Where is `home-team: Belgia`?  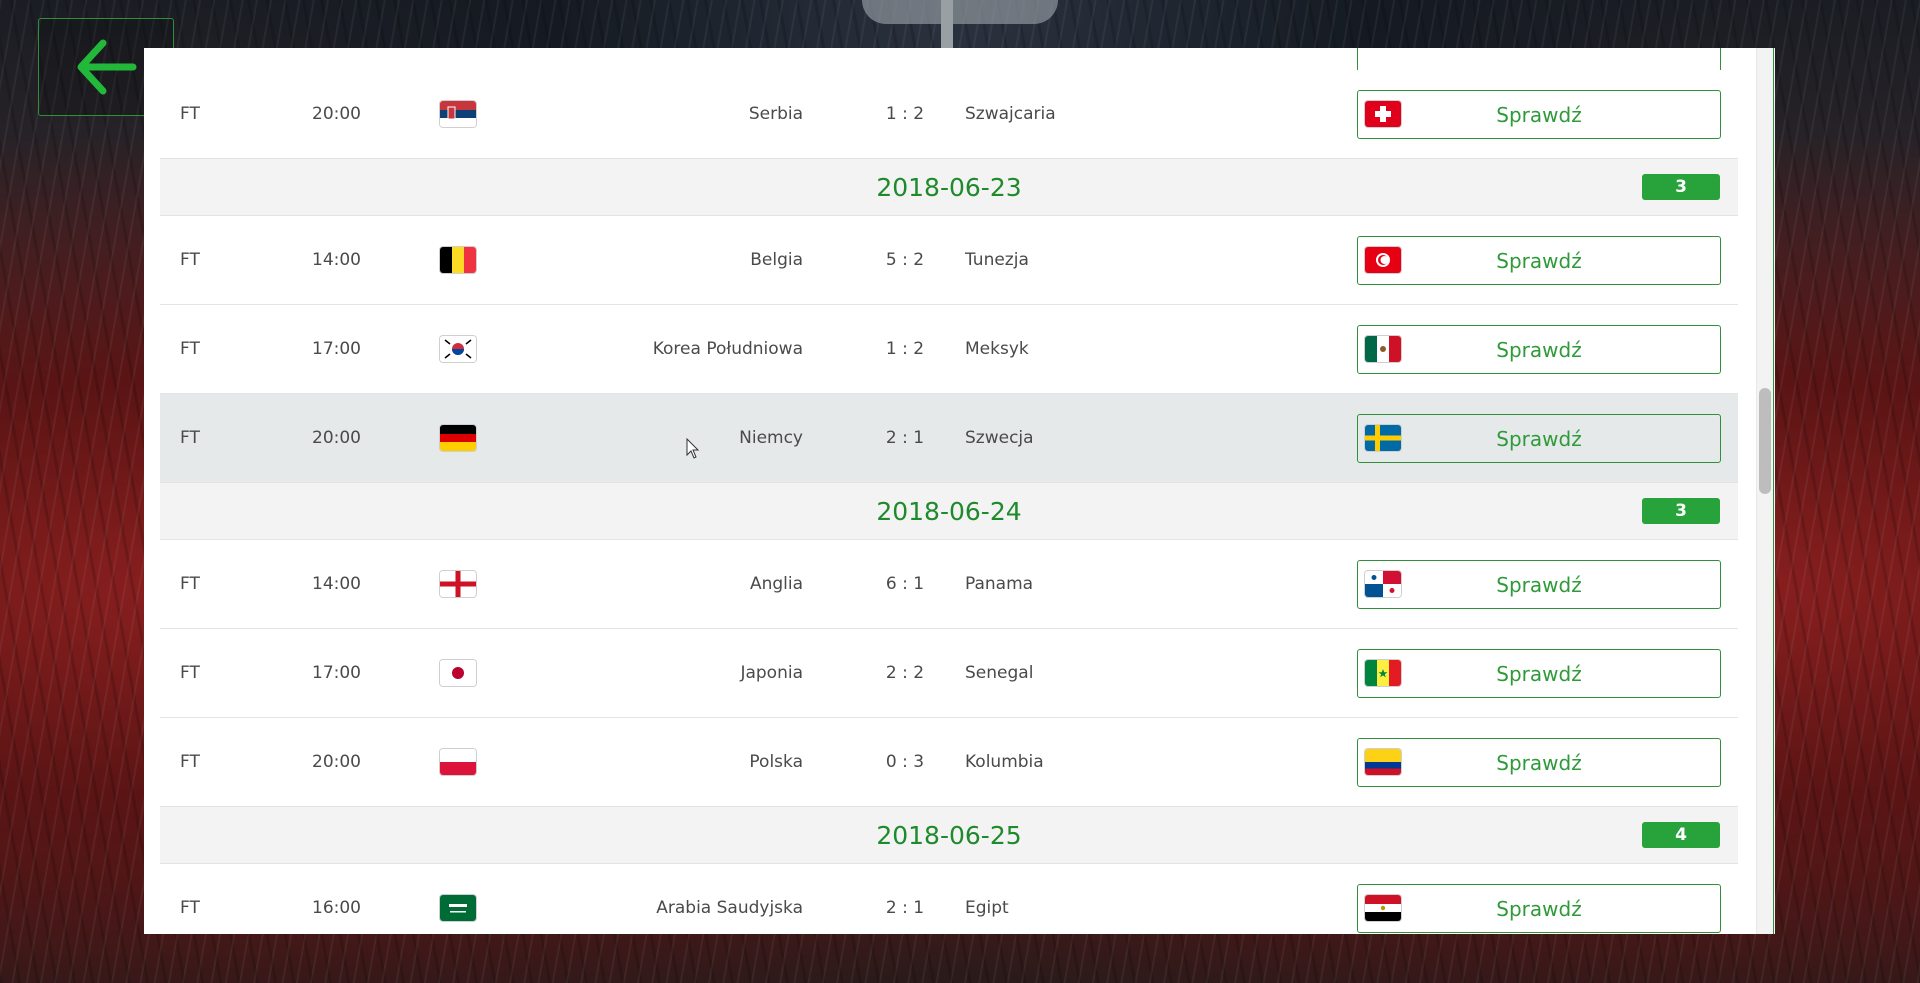 home-team: Belgia is located at coordinates (776, 260).